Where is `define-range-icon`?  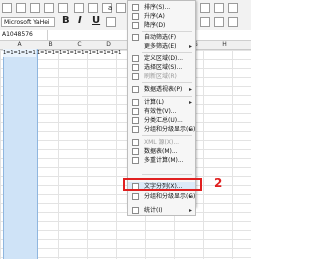
define-range-icon is located at coordinates (135, 58).